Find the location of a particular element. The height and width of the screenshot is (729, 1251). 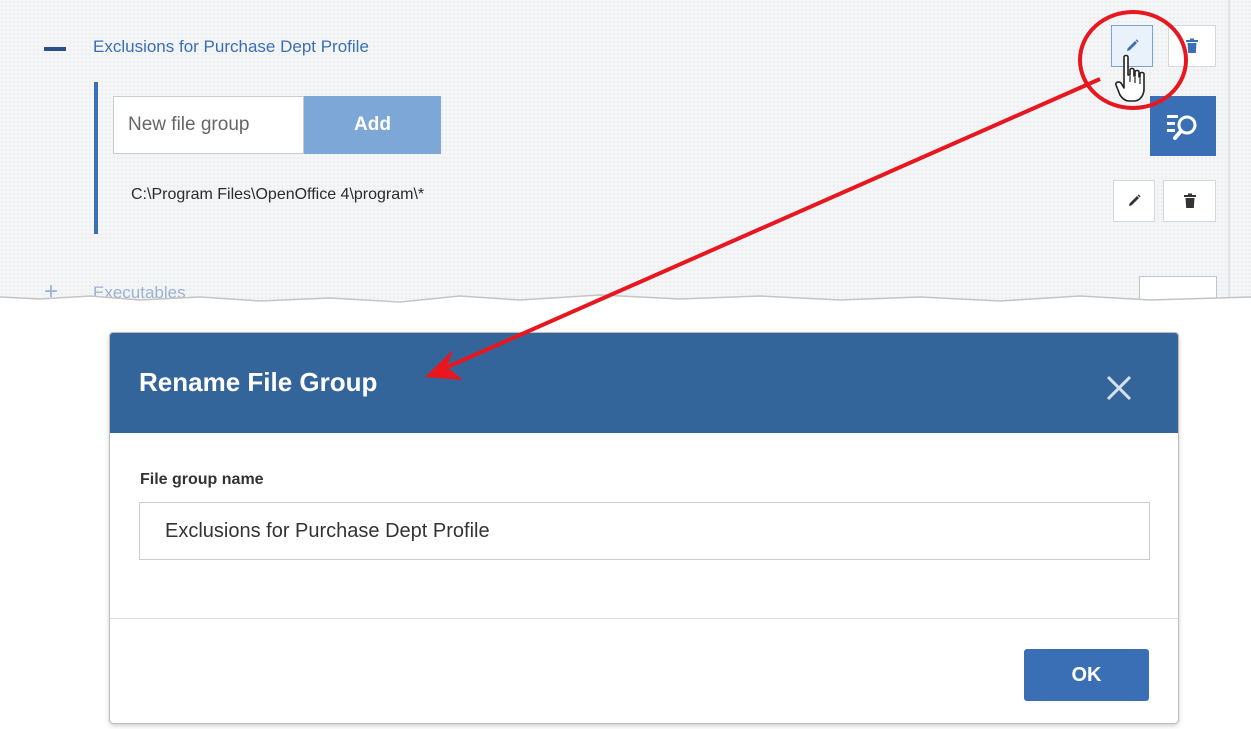

delete-group-button is located at coordinates (1192, 46).